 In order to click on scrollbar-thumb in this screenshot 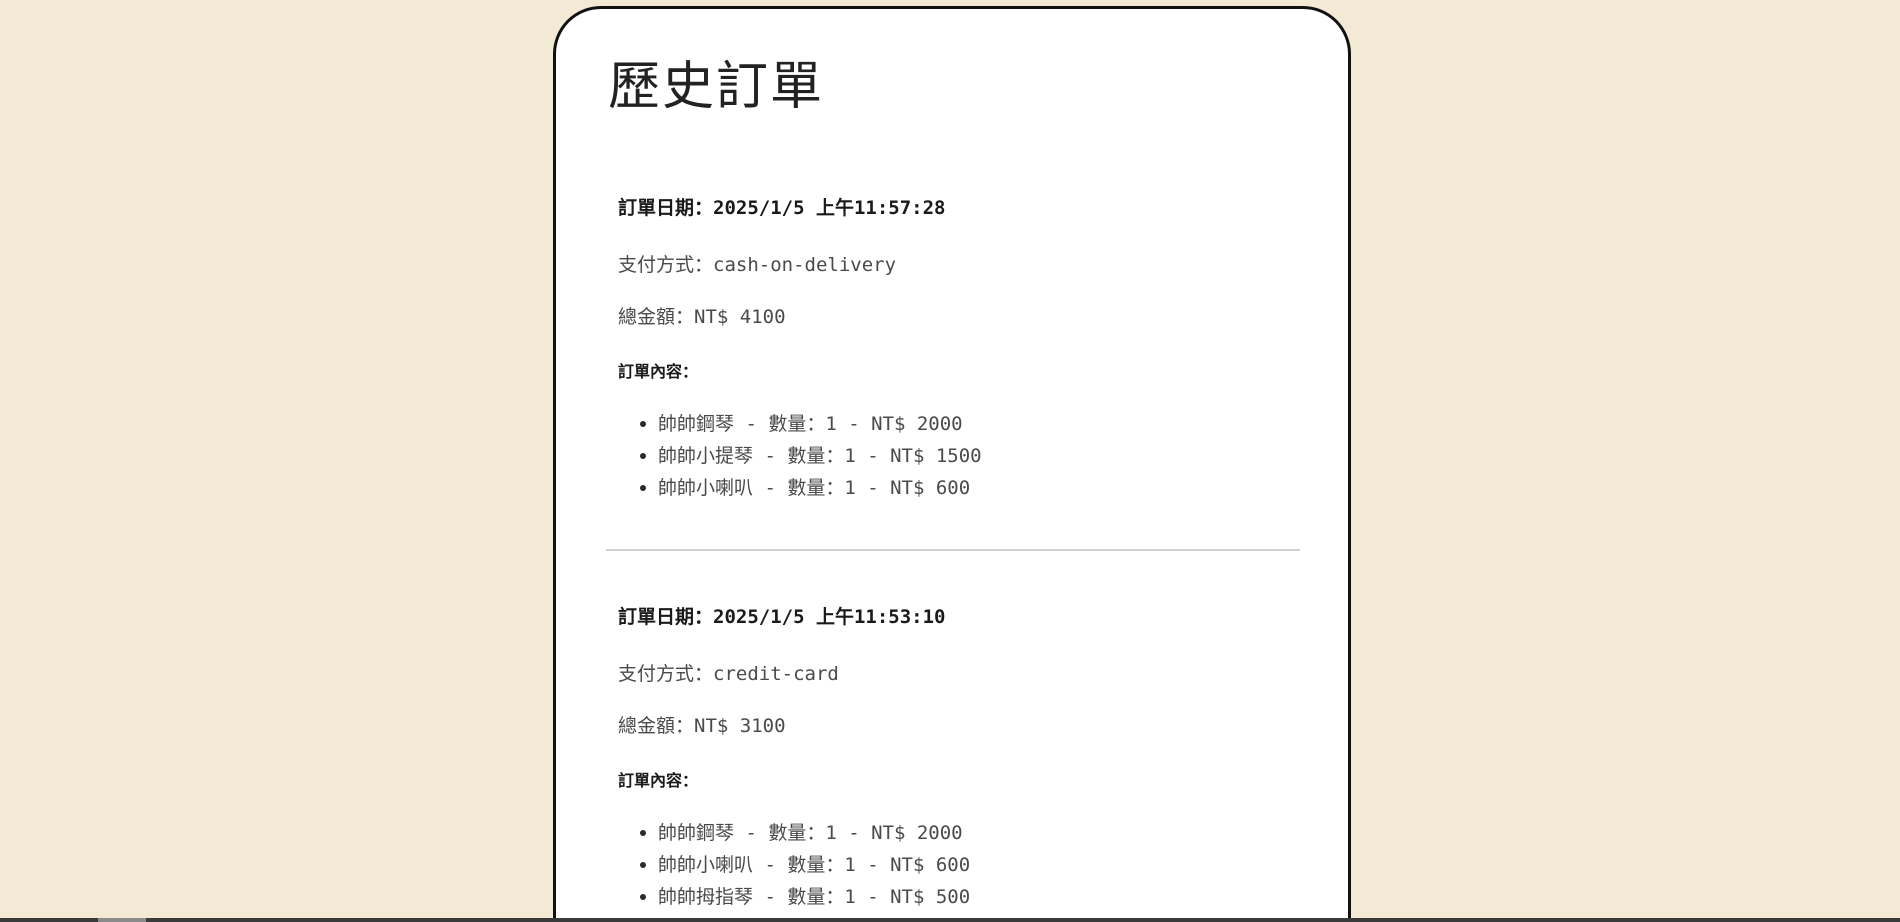, I will do `click(122, 920)`.